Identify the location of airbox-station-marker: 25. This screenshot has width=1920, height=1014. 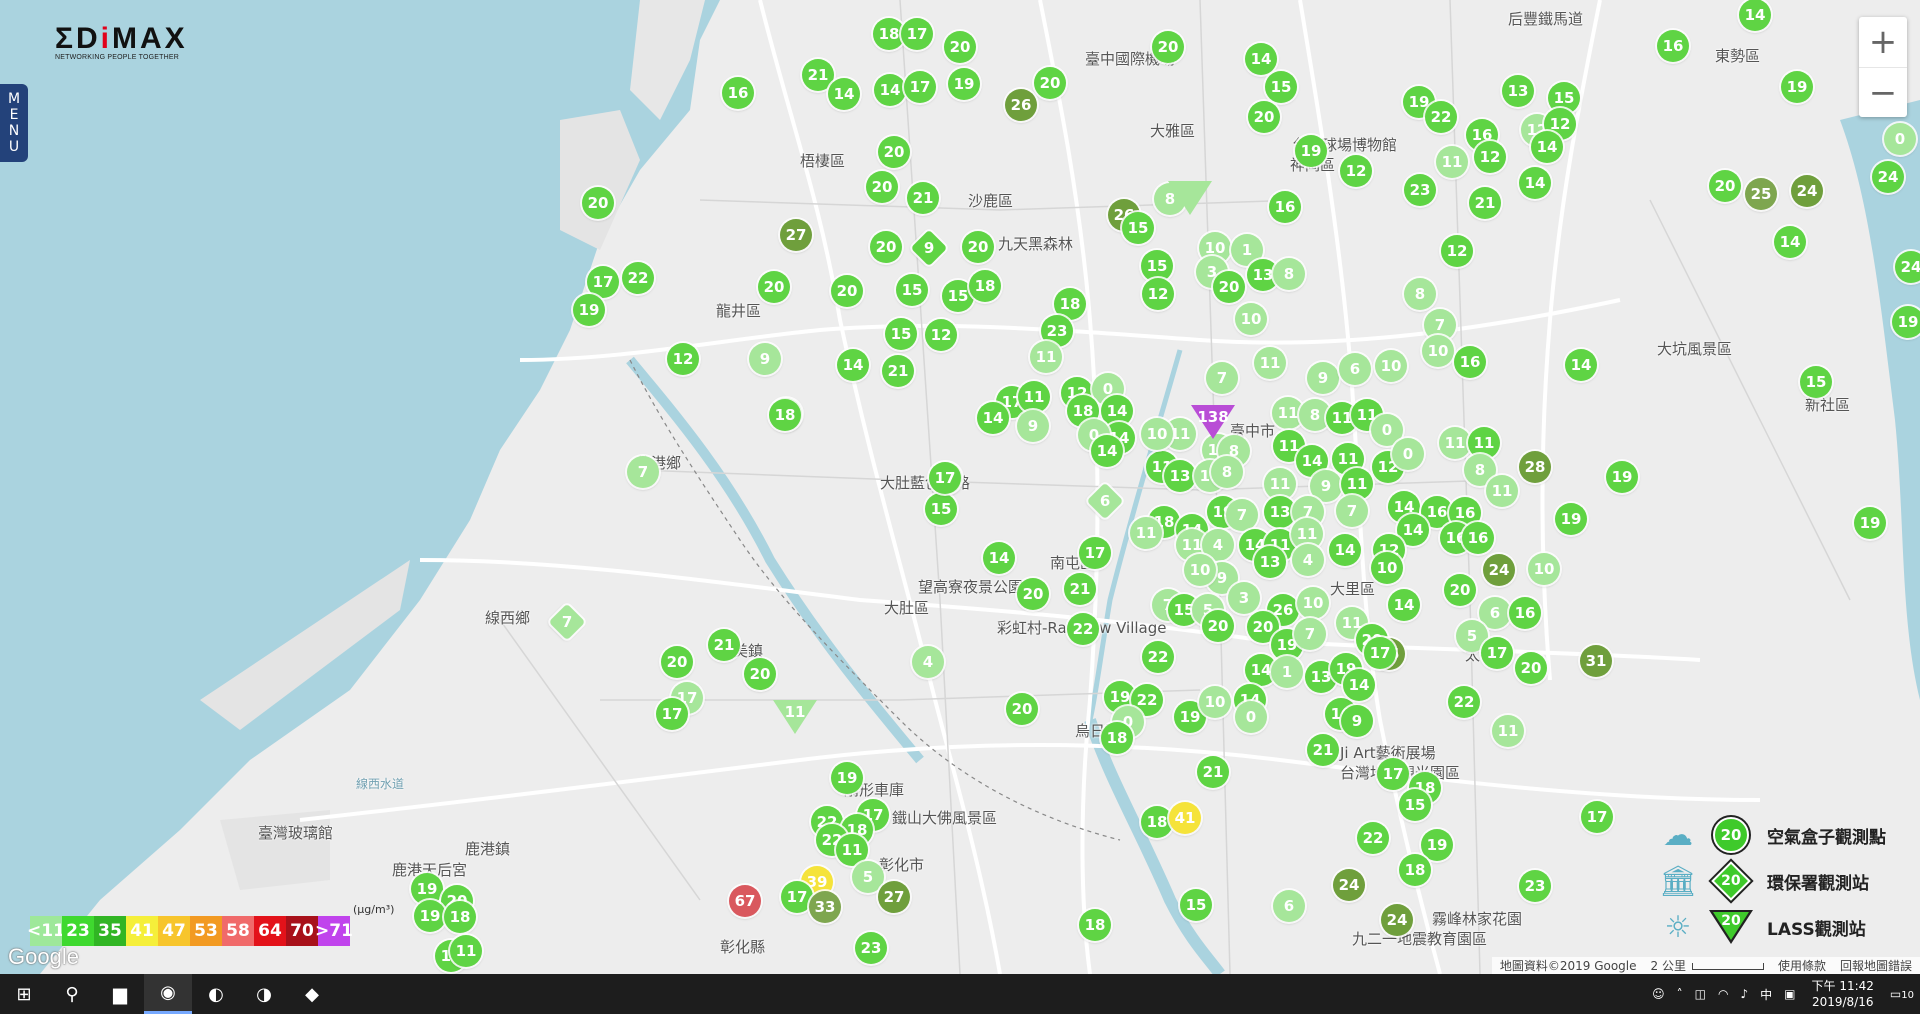
(1761, 194).